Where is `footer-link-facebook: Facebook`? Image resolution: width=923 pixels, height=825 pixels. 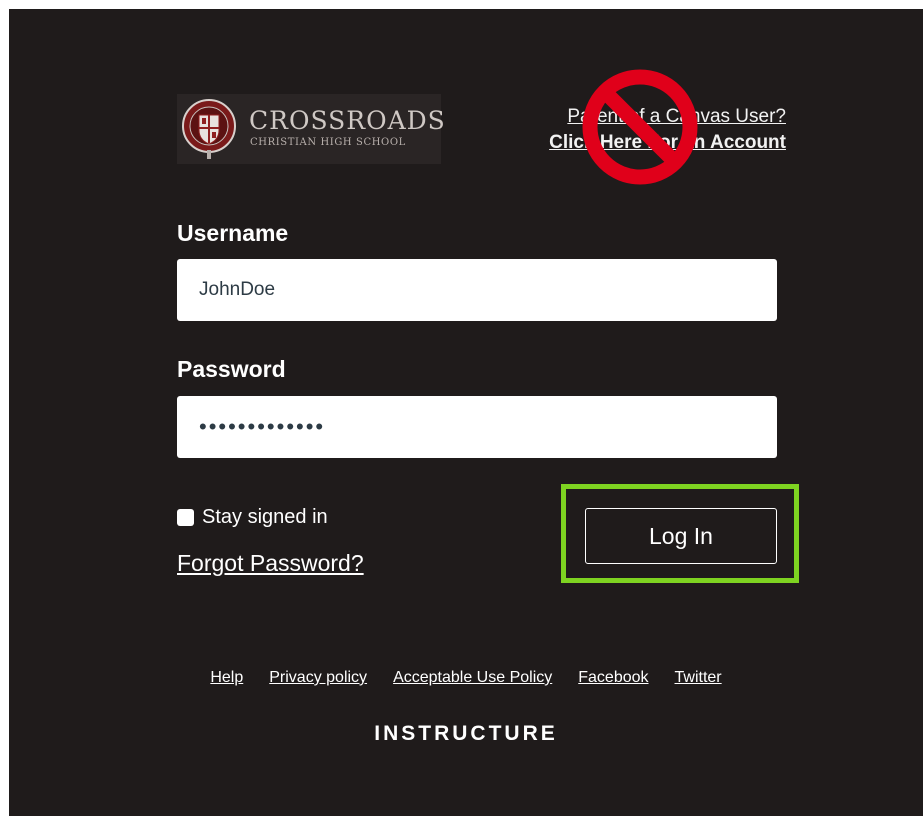
footer-link-facebook: Facebook is located at coordinates (613, 678).